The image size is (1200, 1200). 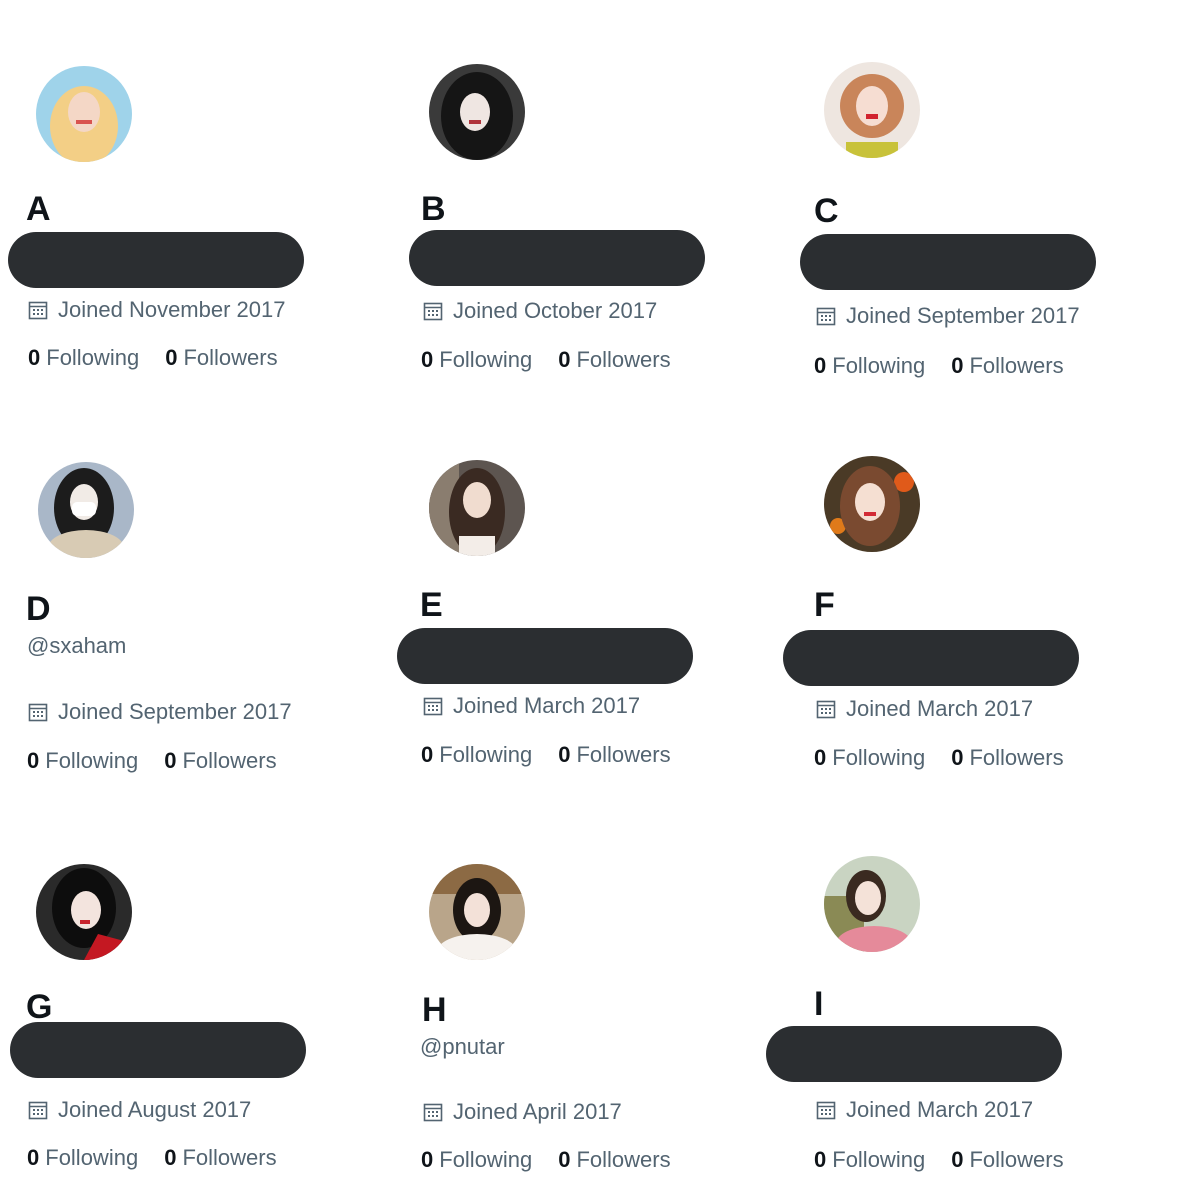 What do you see at coordinates (824, 605) in the screenshot?
I see `profile-label: F` at bounding box center [824, 605].